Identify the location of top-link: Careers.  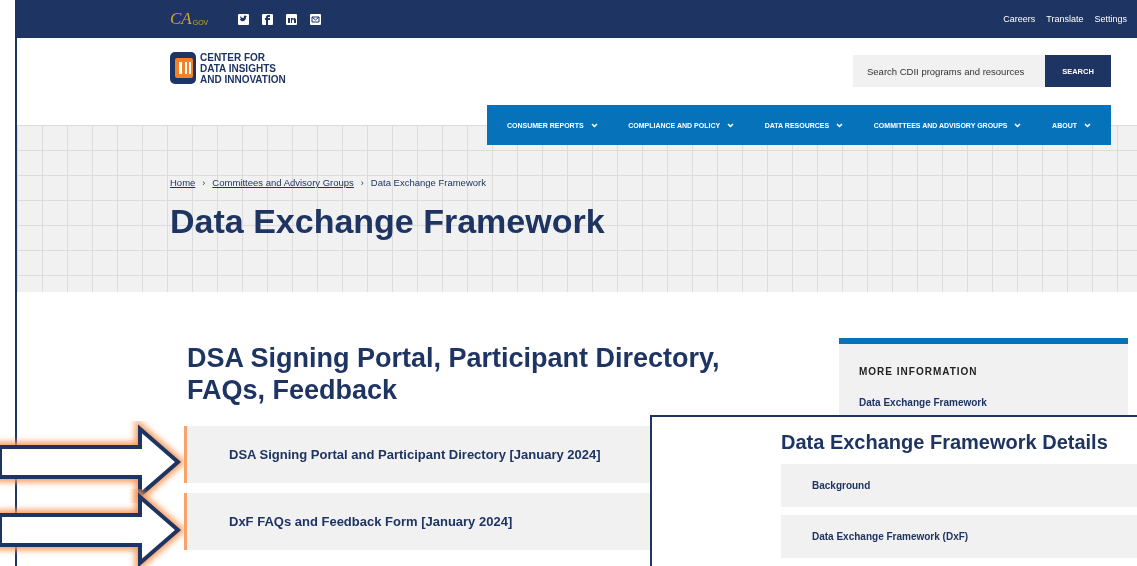
(1019, 19).